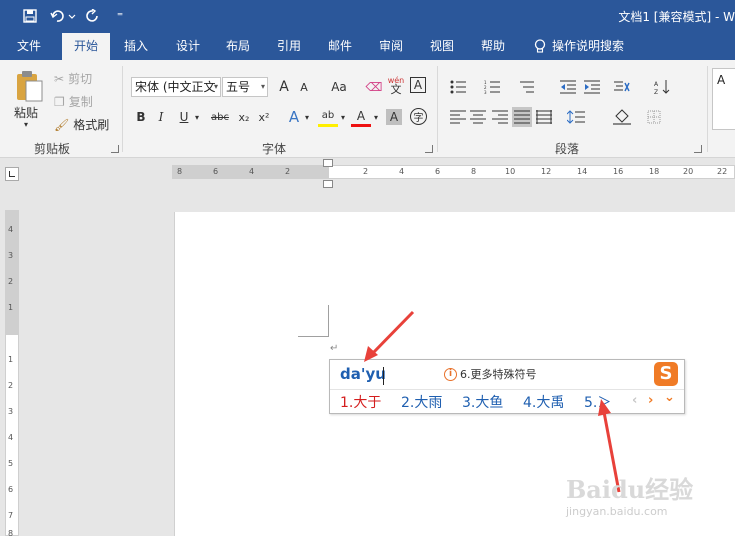 Image resolution: width=735 pixels, height=536 pixels. What do you see at coordinates (394, 117) in the screenshot?
I see `character-shading-button: A` at bounding box center [394, 117].